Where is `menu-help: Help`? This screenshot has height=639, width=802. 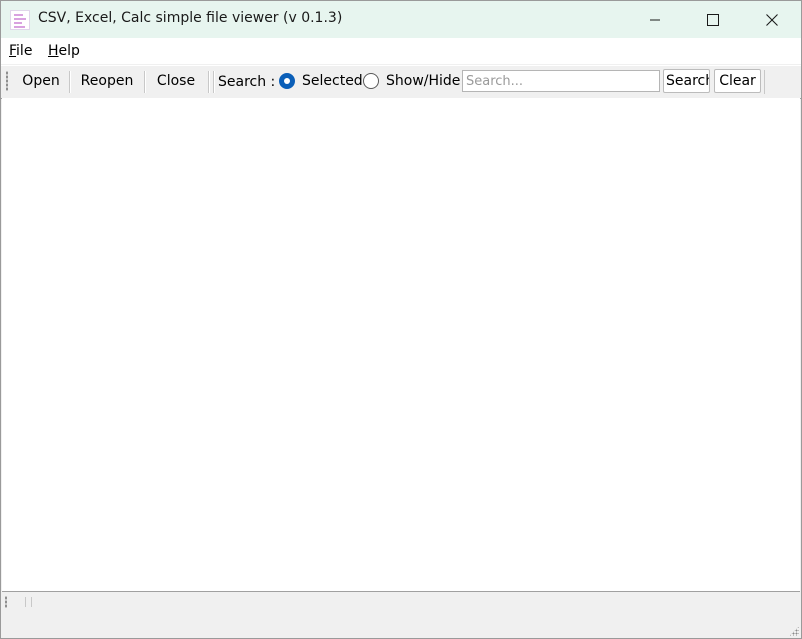
menu-help: Help is located at coordinates (64, 51).